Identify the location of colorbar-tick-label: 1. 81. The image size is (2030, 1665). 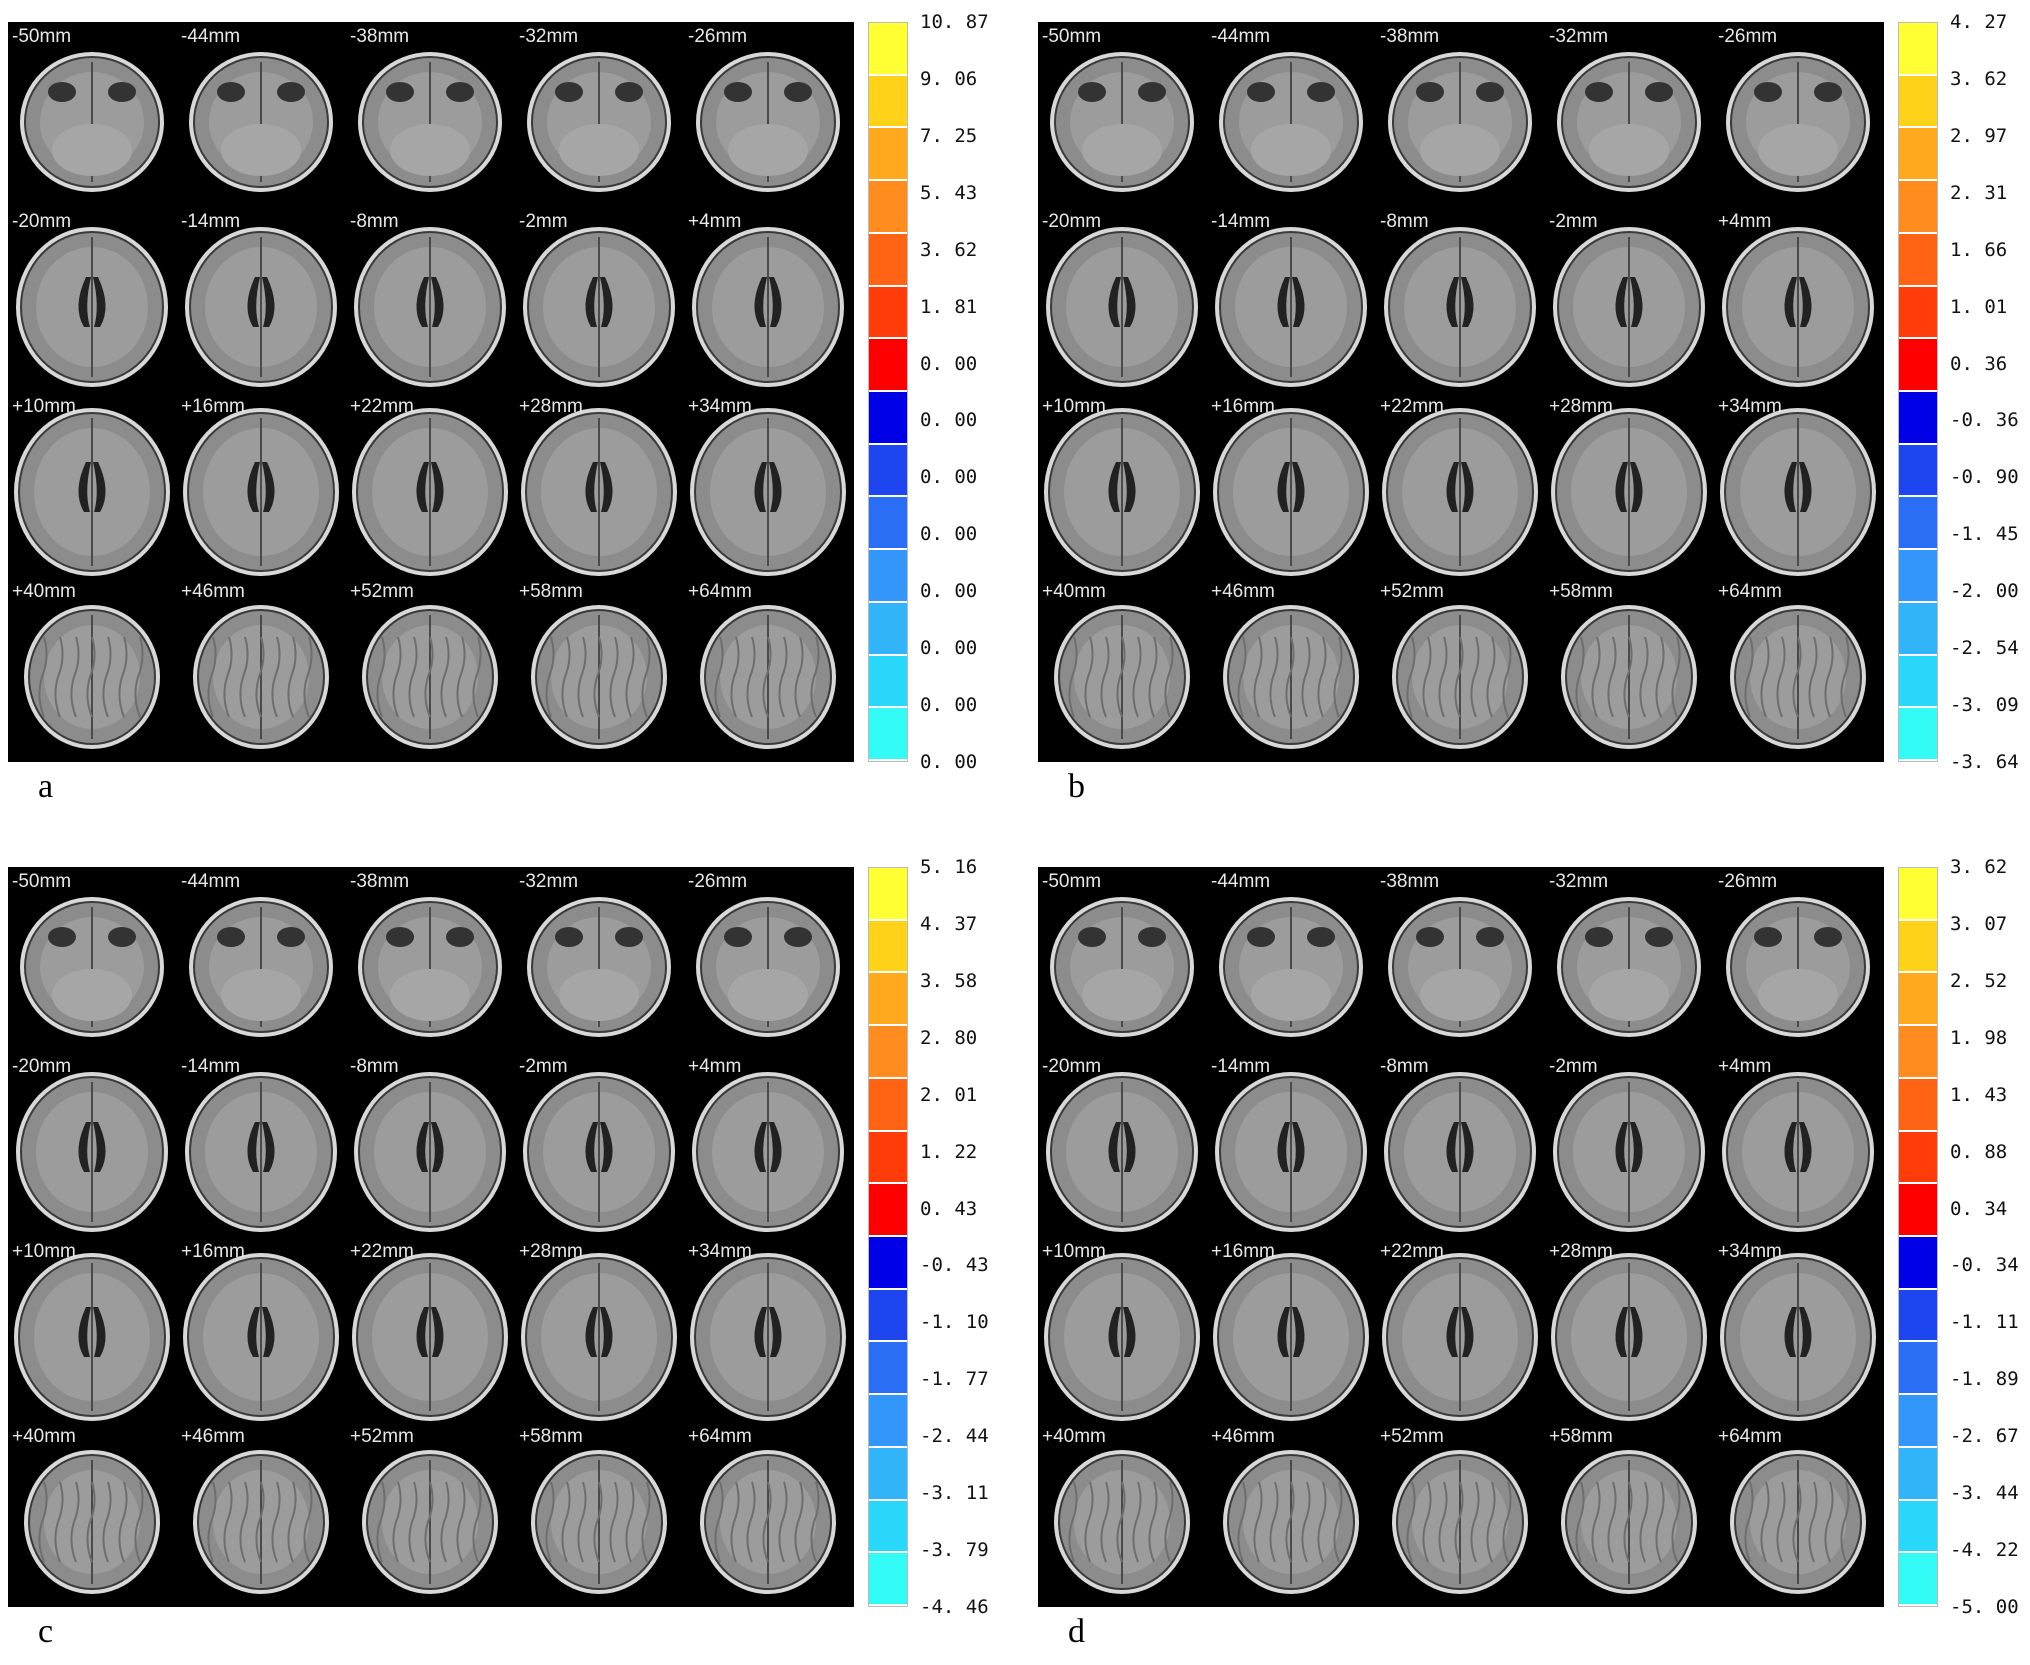
(949, 306).